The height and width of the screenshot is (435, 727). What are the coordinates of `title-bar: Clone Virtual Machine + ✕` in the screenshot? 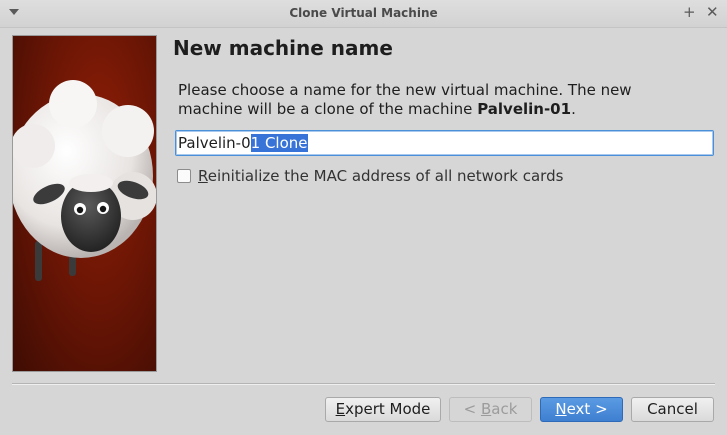 It's located at (363, 14).